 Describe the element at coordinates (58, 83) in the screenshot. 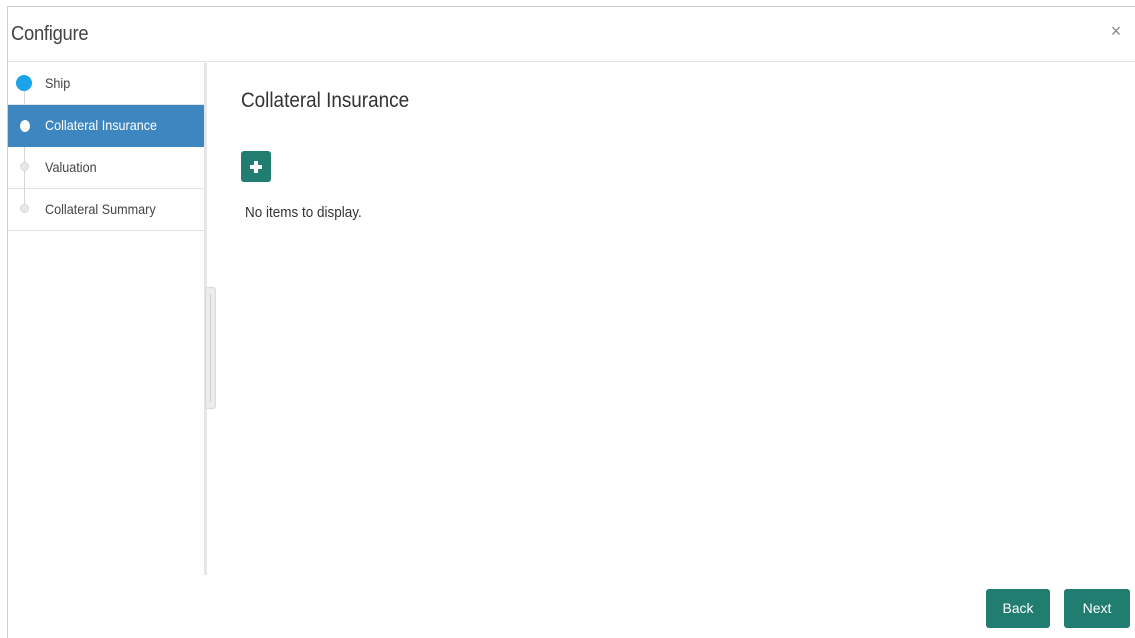

I see `step-label: Ship` at that location.